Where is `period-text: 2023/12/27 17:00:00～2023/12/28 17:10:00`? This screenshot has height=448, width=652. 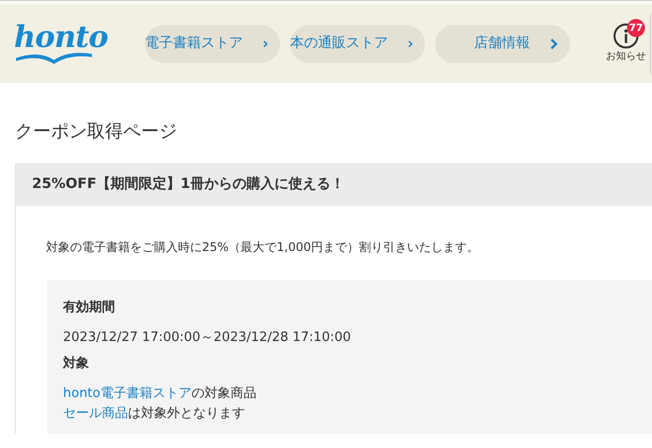 period-text: 2023/12/27 17:00:00～2023/12/28 17:10:00 is located at coordinates (207, 338).